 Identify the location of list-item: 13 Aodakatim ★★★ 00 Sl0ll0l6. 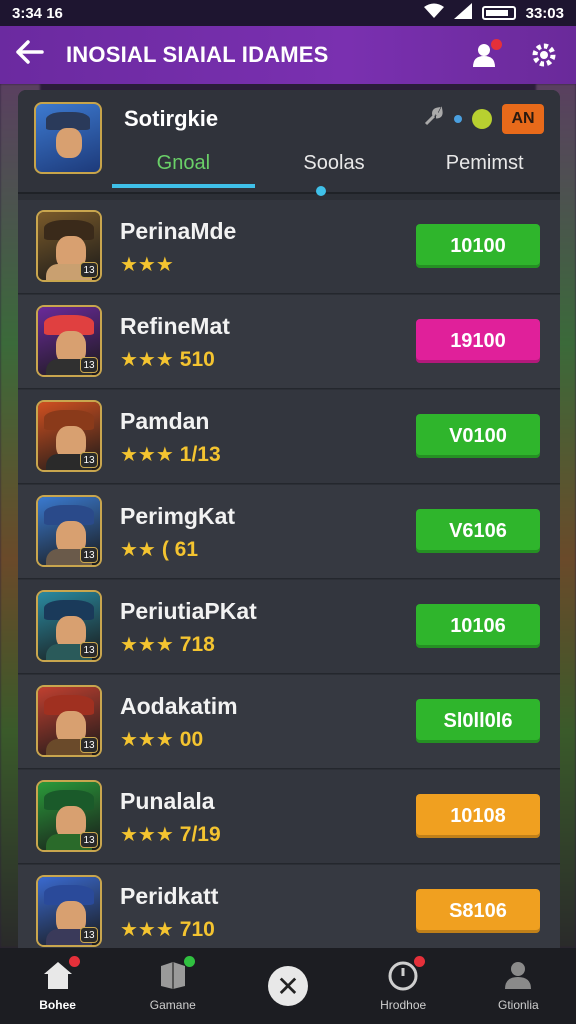
(289, 722).